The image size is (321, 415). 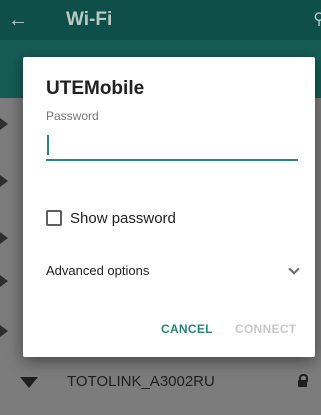 What do you see at coordinates (72, 116) in the screenshot?
I see `password-label: Password` at bounding box center [72, 116].